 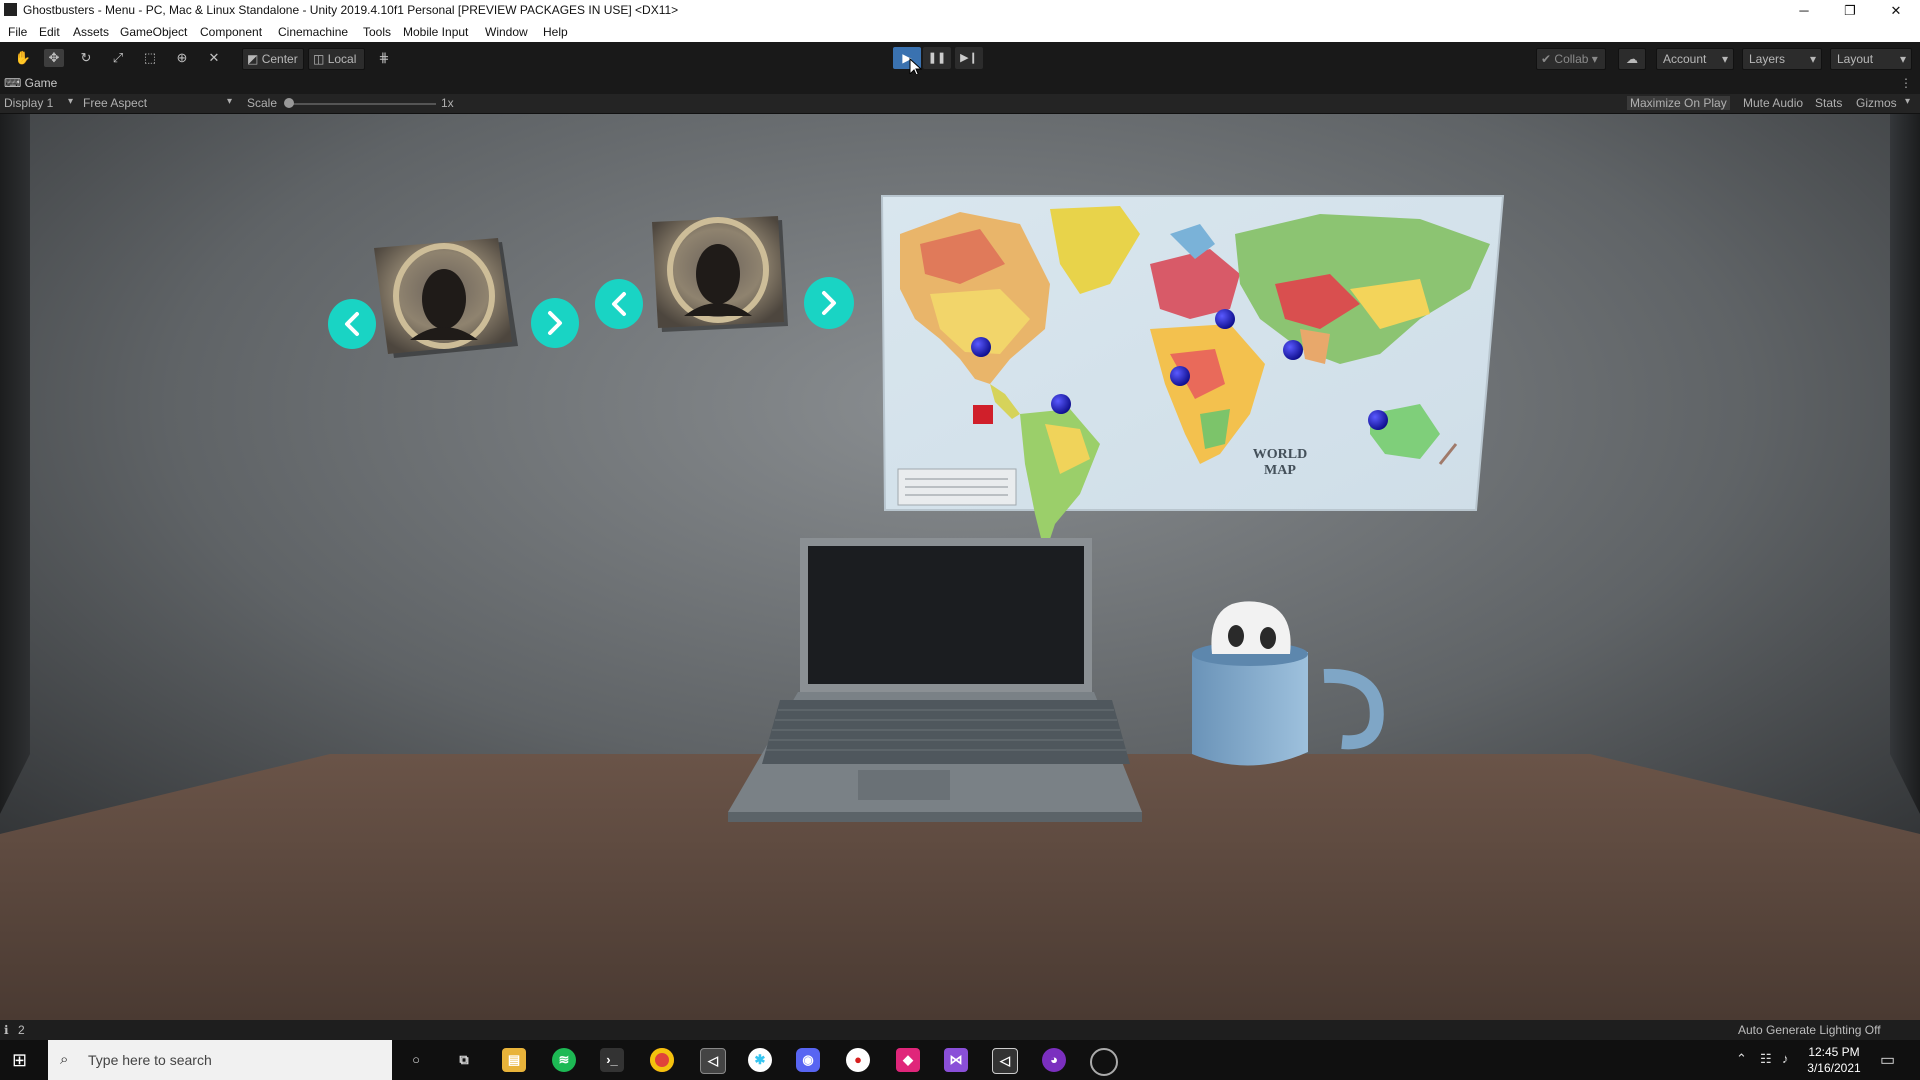 What do you see at coordinates (1054, 1060) in the screenshot?
I see `github-desktop-icon: ◕` at bounding box center [1054, 1060].